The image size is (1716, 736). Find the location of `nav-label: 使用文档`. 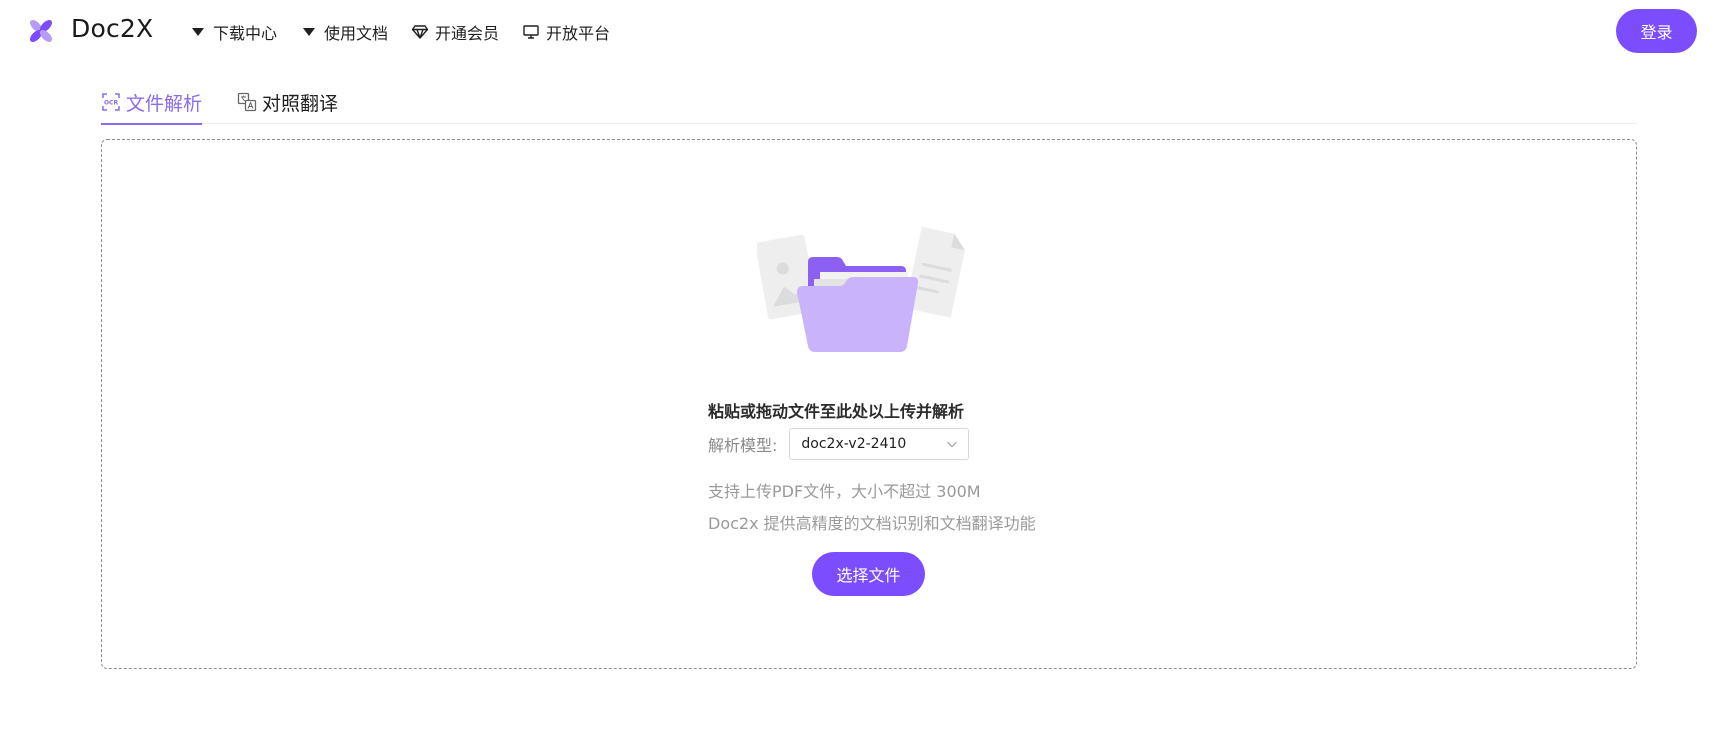

nav-label: 使用文档 is located at coordinates (356, 33).